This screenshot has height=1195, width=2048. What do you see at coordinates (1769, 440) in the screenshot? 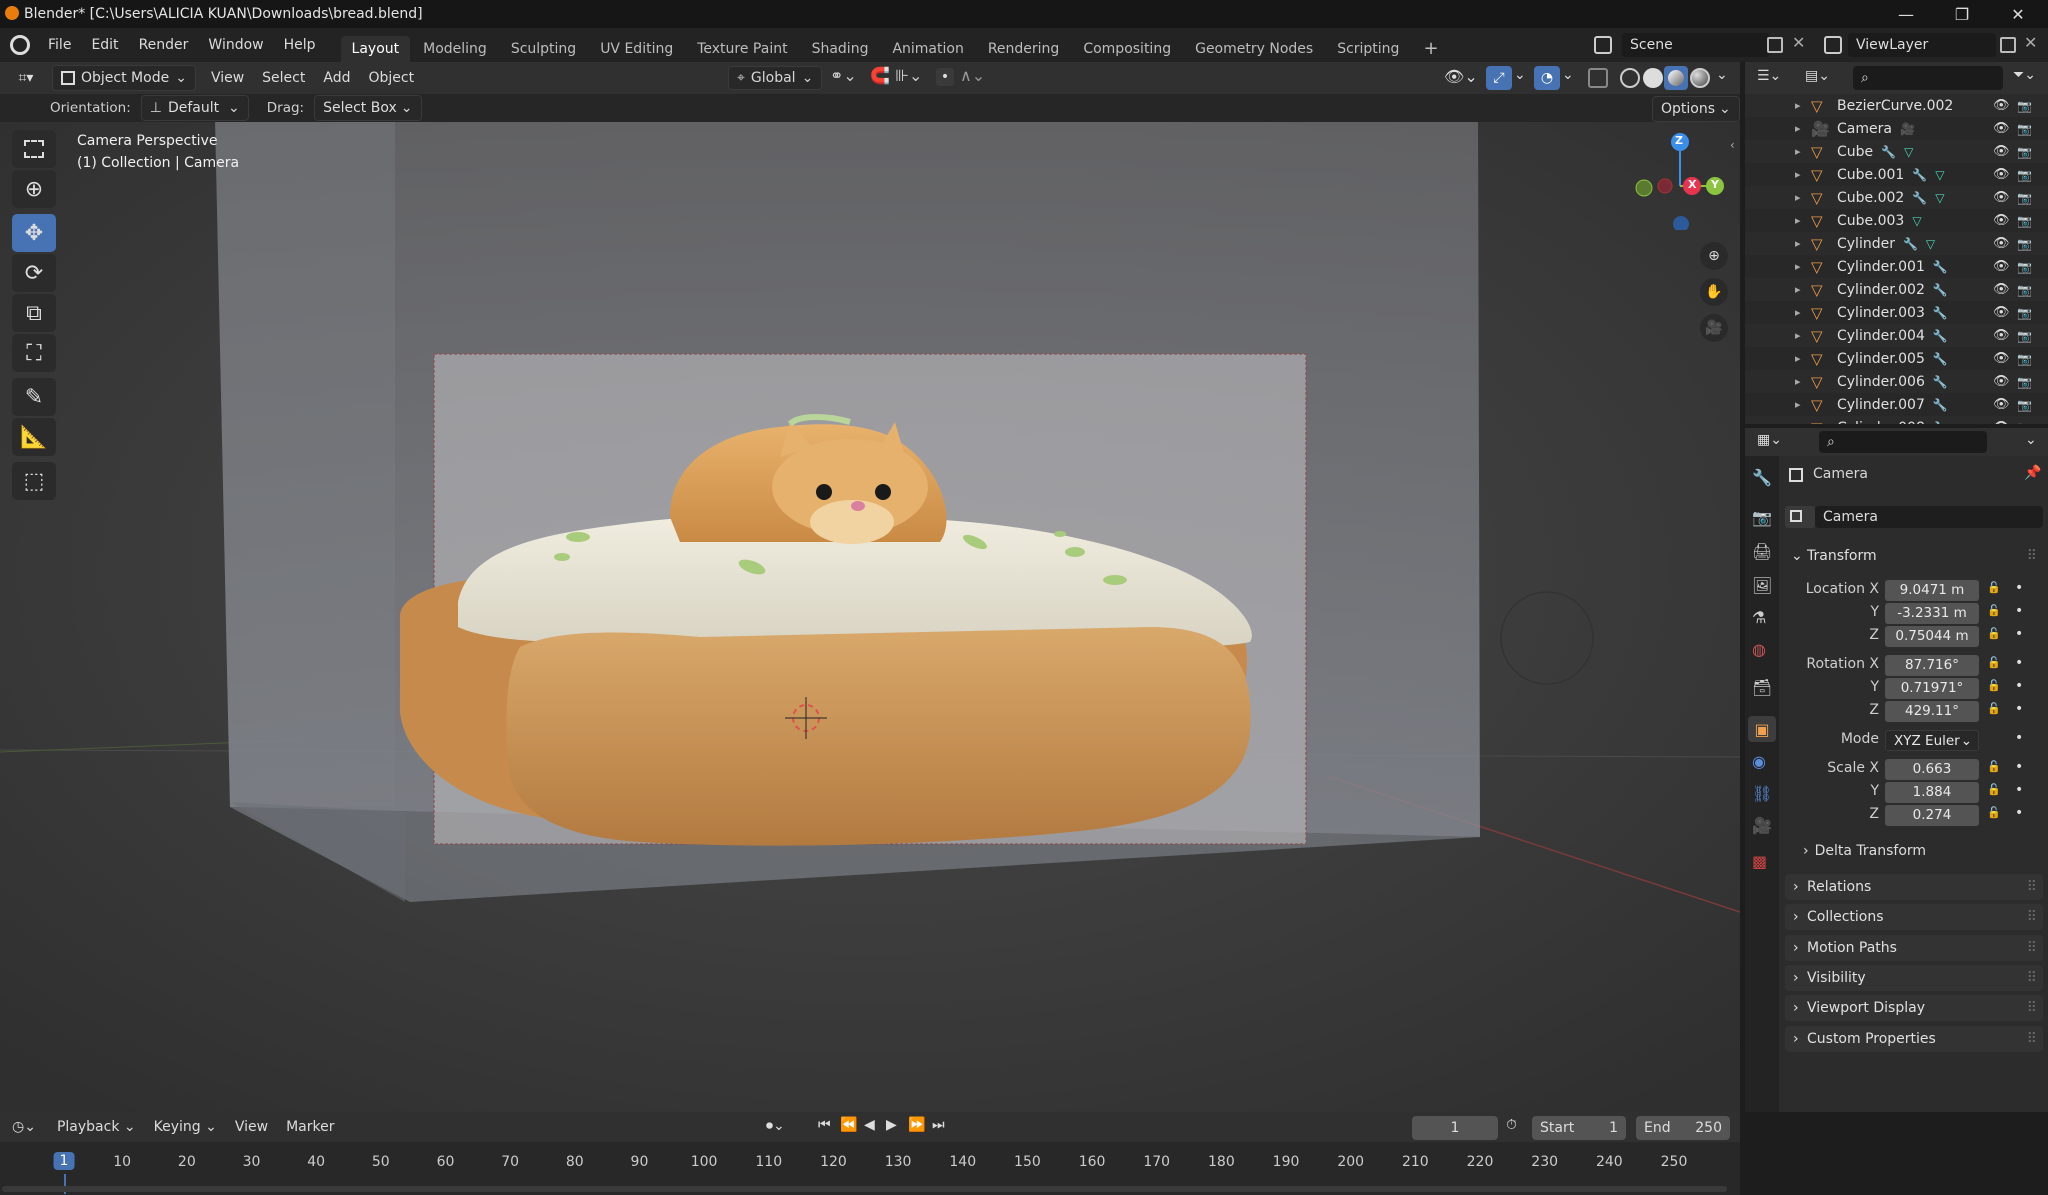
I see `properties-editor-icon: ▦⌄` at bounding box center [1769, 440].